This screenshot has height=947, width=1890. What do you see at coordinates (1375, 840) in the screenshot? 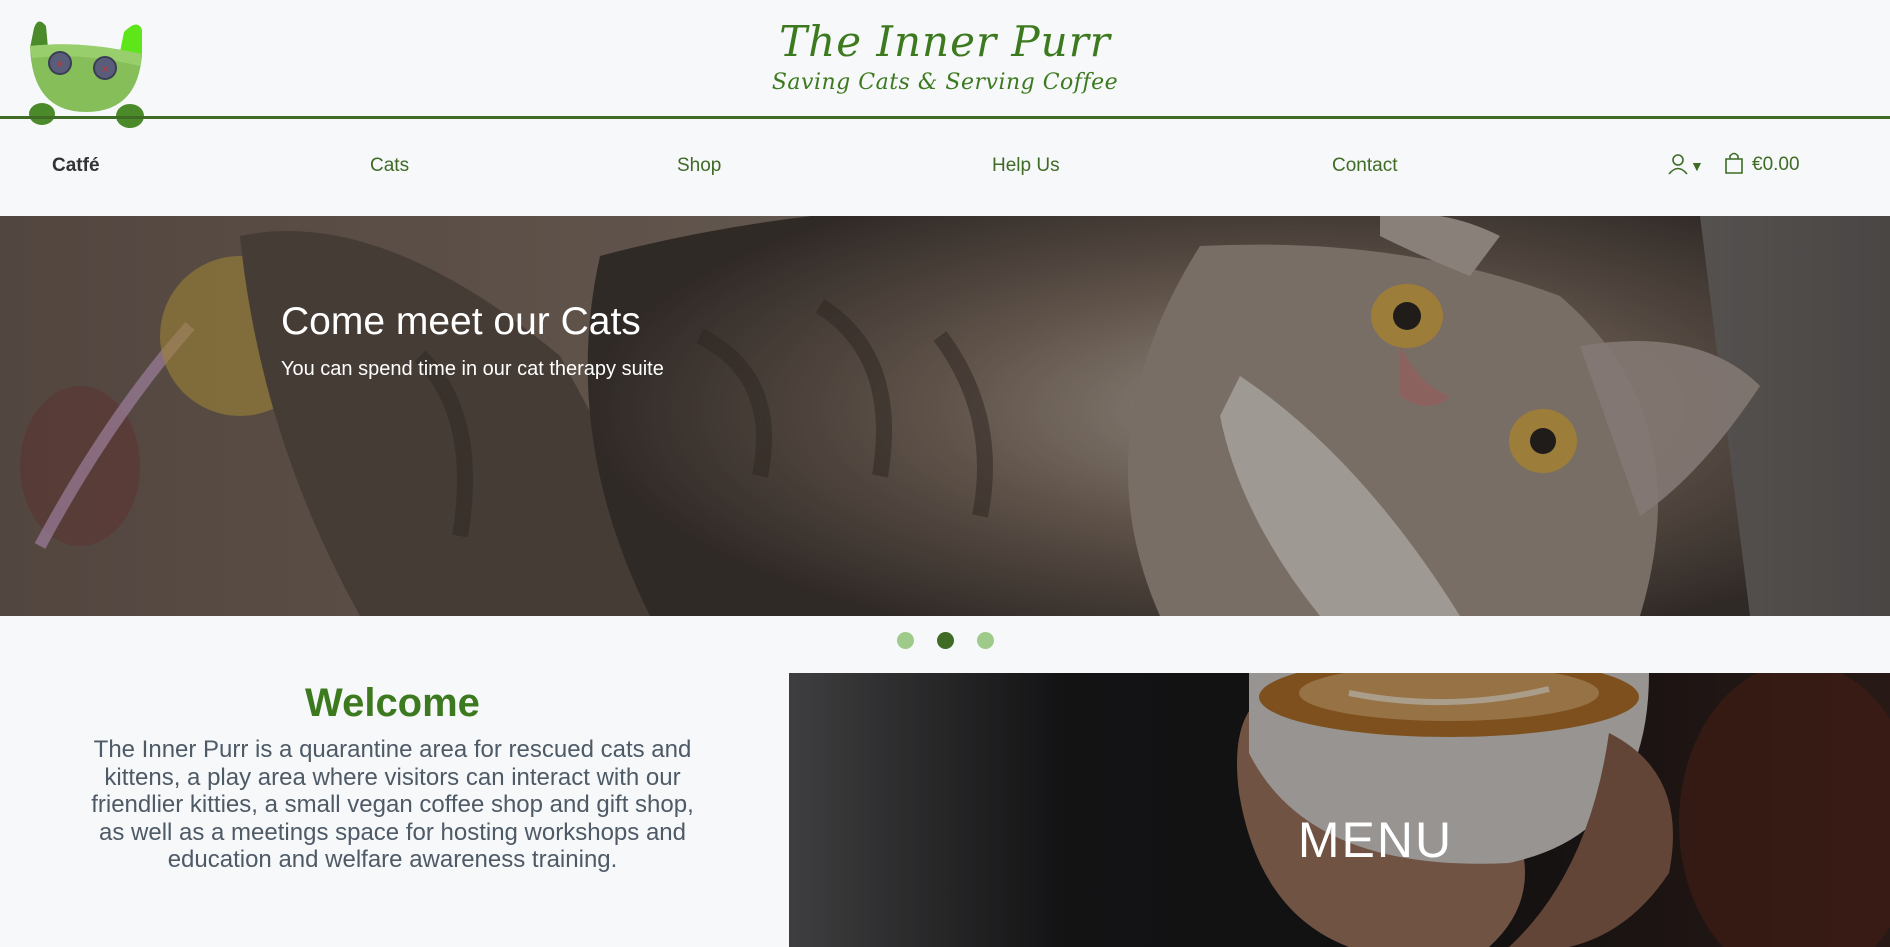
I see `menu-label: MENU` at bounding box center [1375, 840].